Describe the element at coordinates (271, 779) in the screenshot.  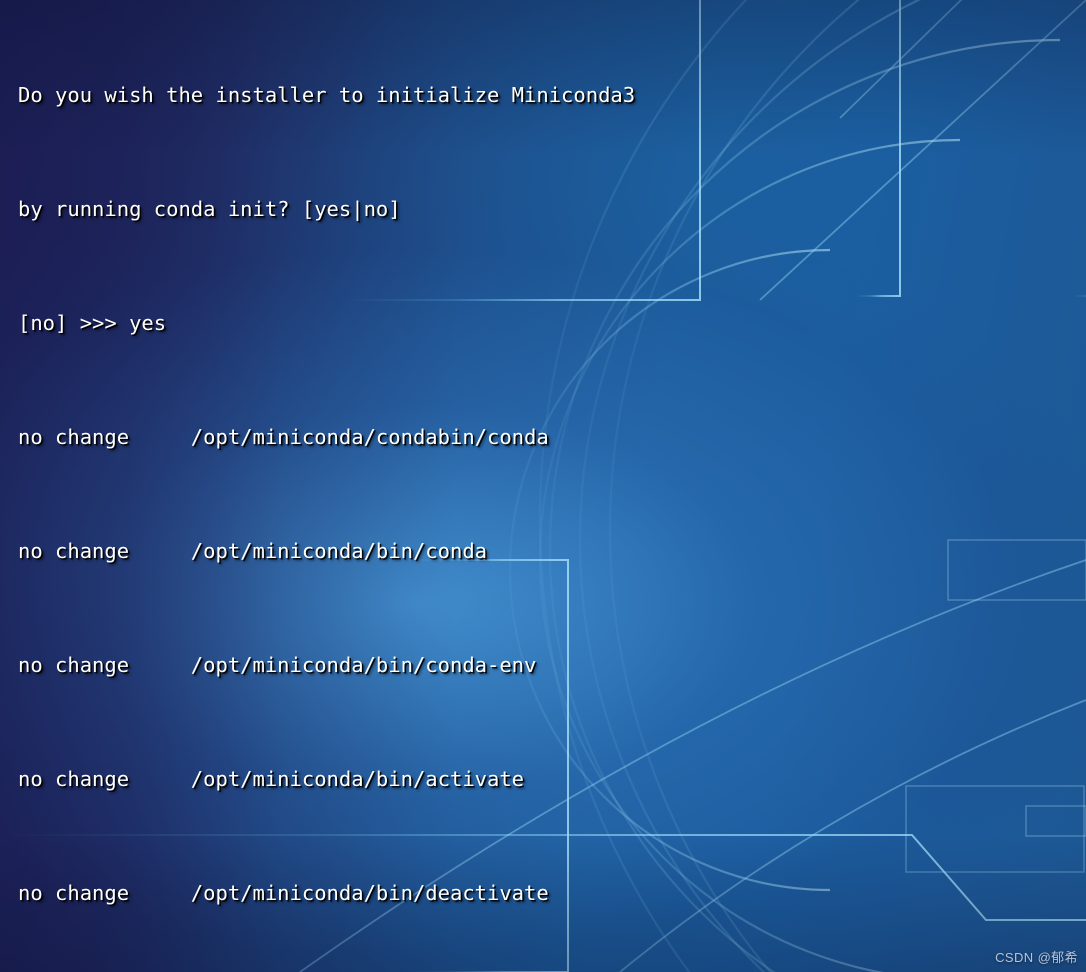
I see `terminal-line: no change /opt/miniconda/bin/activate` at that location.